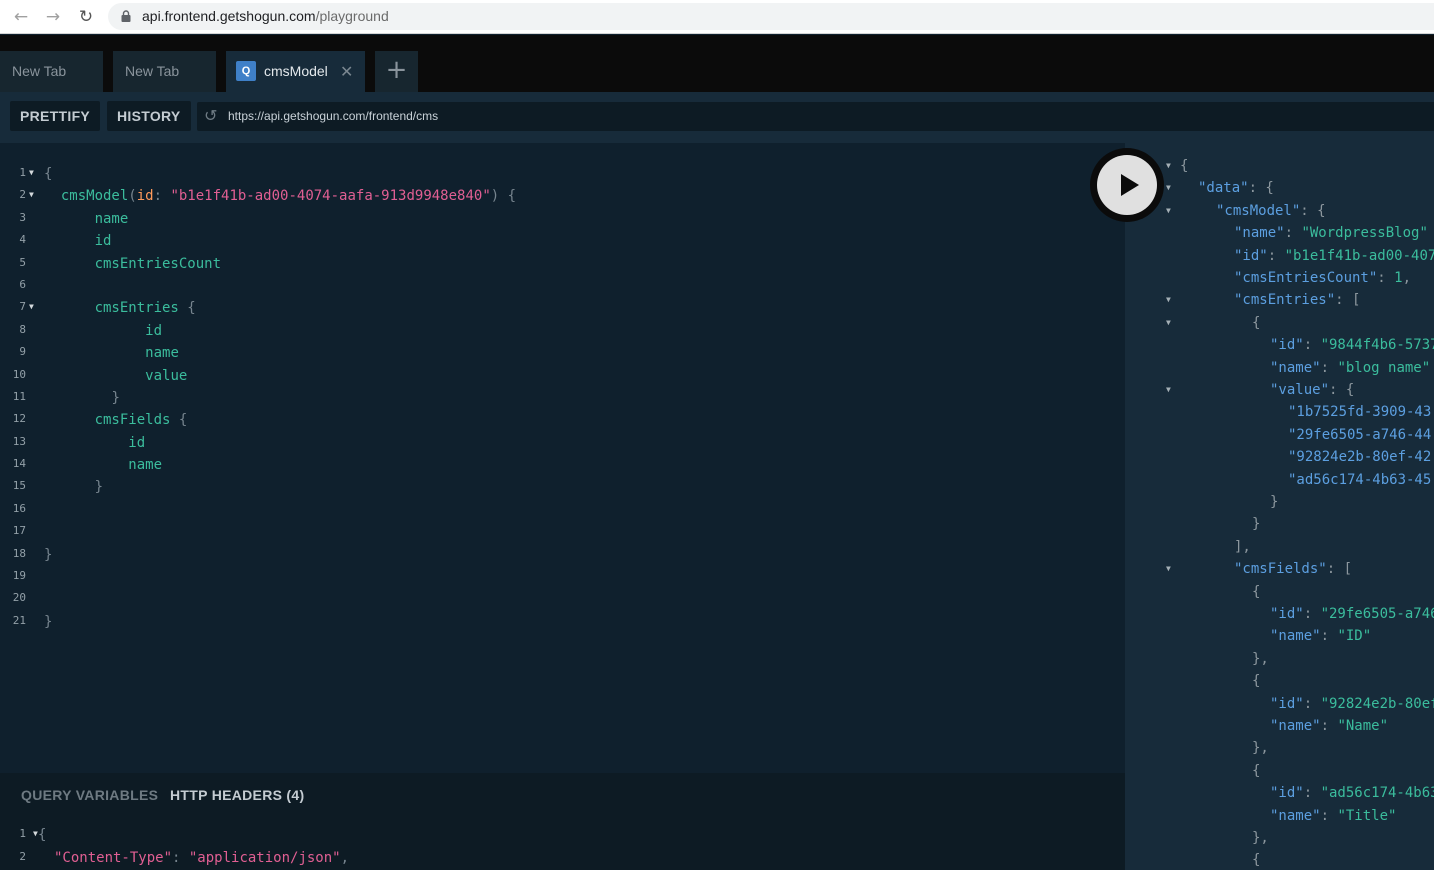 The height and width of the screenshot is (870, 1434). What do you see at coordinates (1279, 637) in the screenshot?
I see `result-line: "name": "ID"` at bounding box center [1279, 637].